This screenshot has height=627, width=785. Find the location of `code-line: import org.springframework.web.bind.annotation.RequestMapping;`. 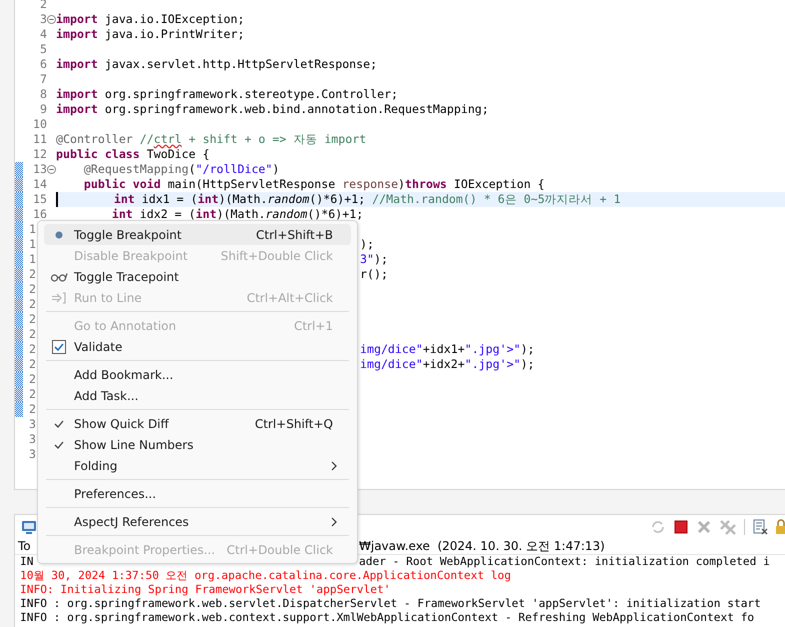

code-line: import org.springframework.web.bind.annotation.RequestMapping; is located at coordinates (272, 109).